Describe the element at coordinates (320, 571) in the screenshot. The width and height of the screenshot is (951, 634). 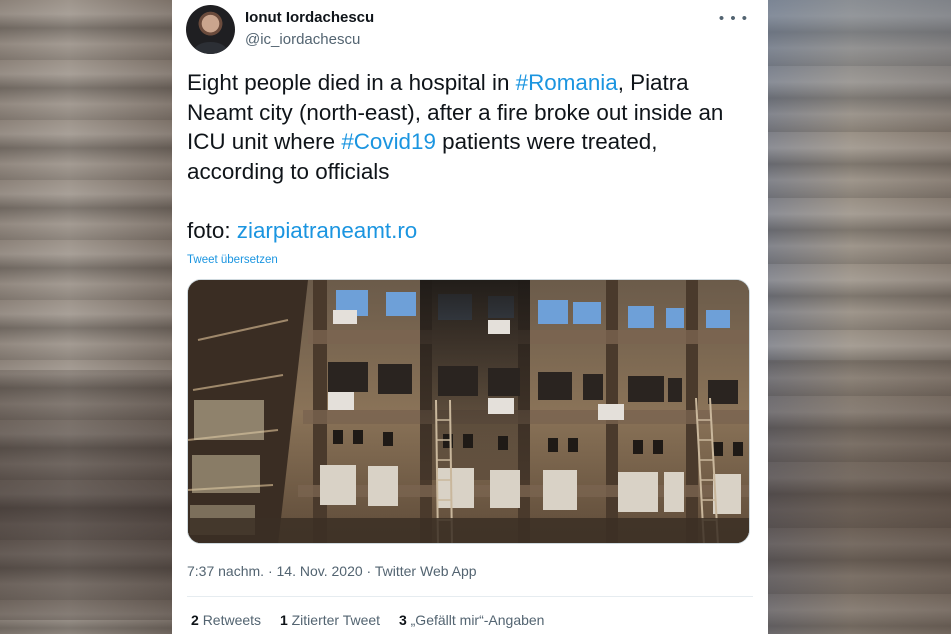
I see `tweet-date: 14. Nov. 2020` at that location.